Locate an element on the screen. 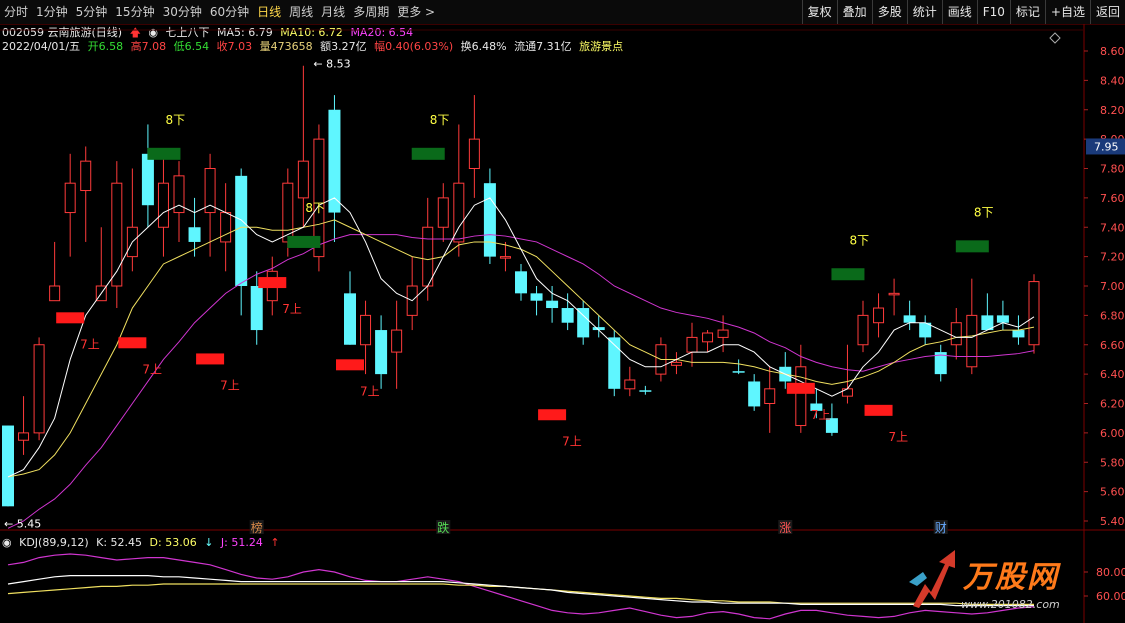 The image size is (1125, 623). toolbar-button-8: 返回 is located at coordinates (1107, 12).